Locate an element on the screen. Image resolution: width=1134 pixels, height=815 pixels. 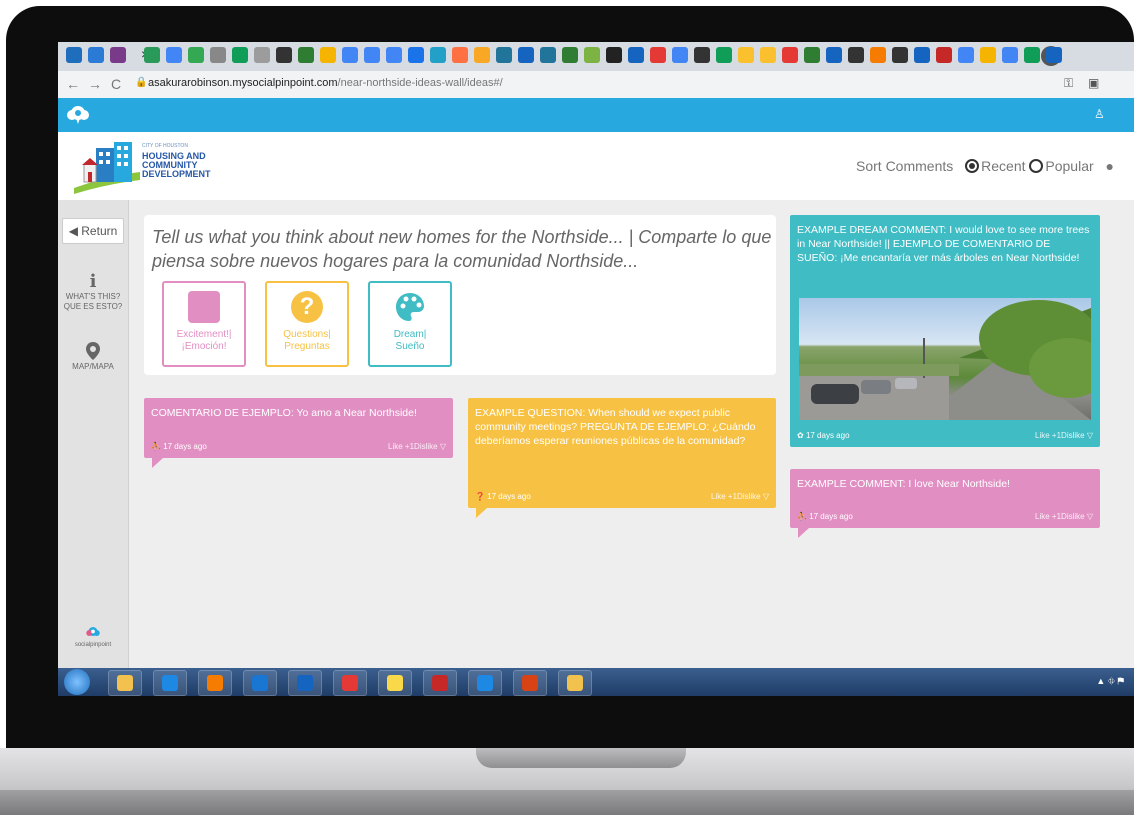
more-options-icon: ● is located at coordinates (1110, 166).